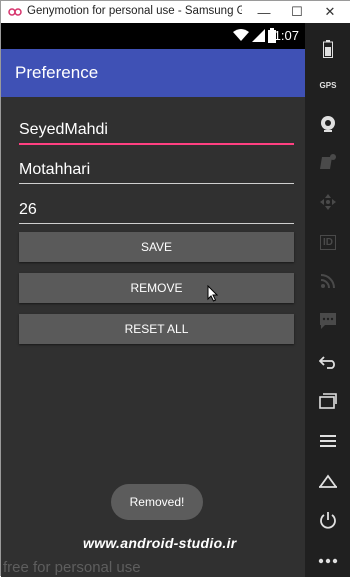 Image resolution: width=350 pixels, height=577 pixels. What do you see at coordinates (153, 36) in the screenshot?
I see `status-bar: 1:07` at bounding box center [153, 36].